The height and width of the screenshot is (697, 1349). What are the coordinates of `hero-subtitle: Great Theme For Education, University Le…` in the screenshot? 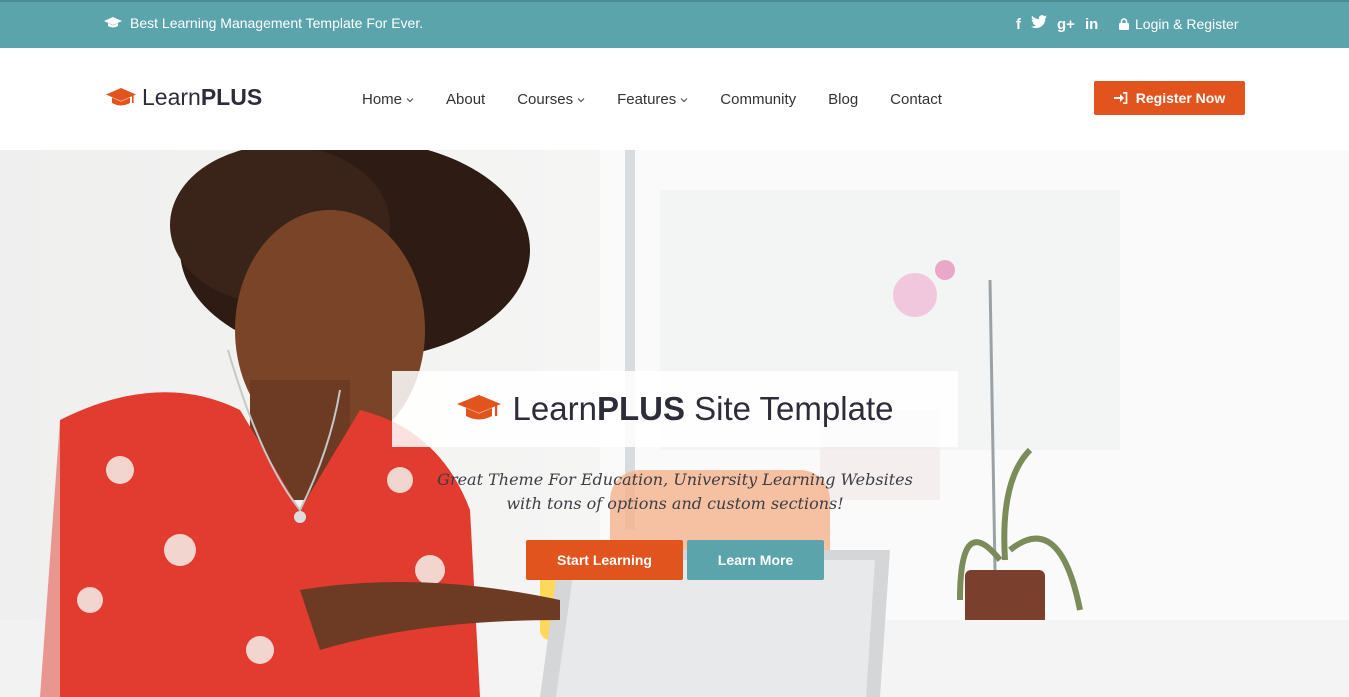 It's located at (675, 492).